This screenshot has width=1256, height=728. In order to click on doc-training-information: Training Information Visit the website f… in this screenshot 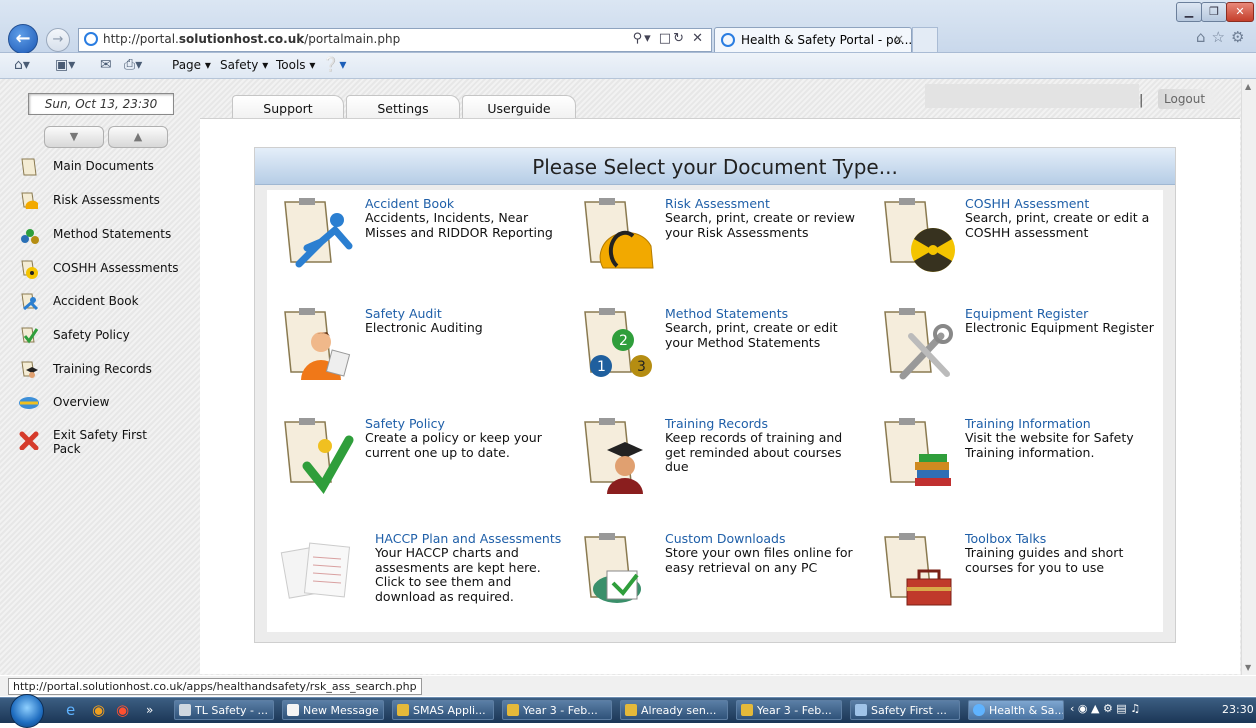, I will do `click(1022, 466)`.